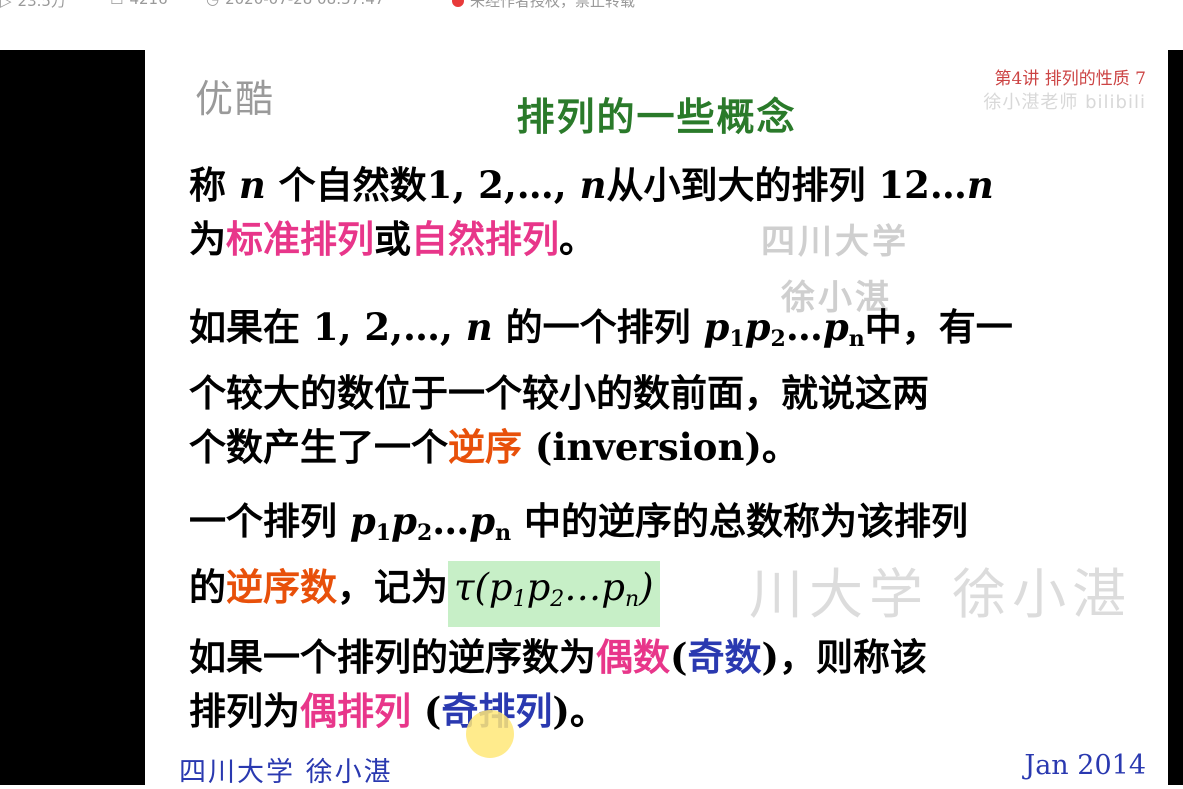  What do you see at coordinates (660, 447) in the screenshot?
I see `text: (inversion)。` at bounding box center [660, 447].